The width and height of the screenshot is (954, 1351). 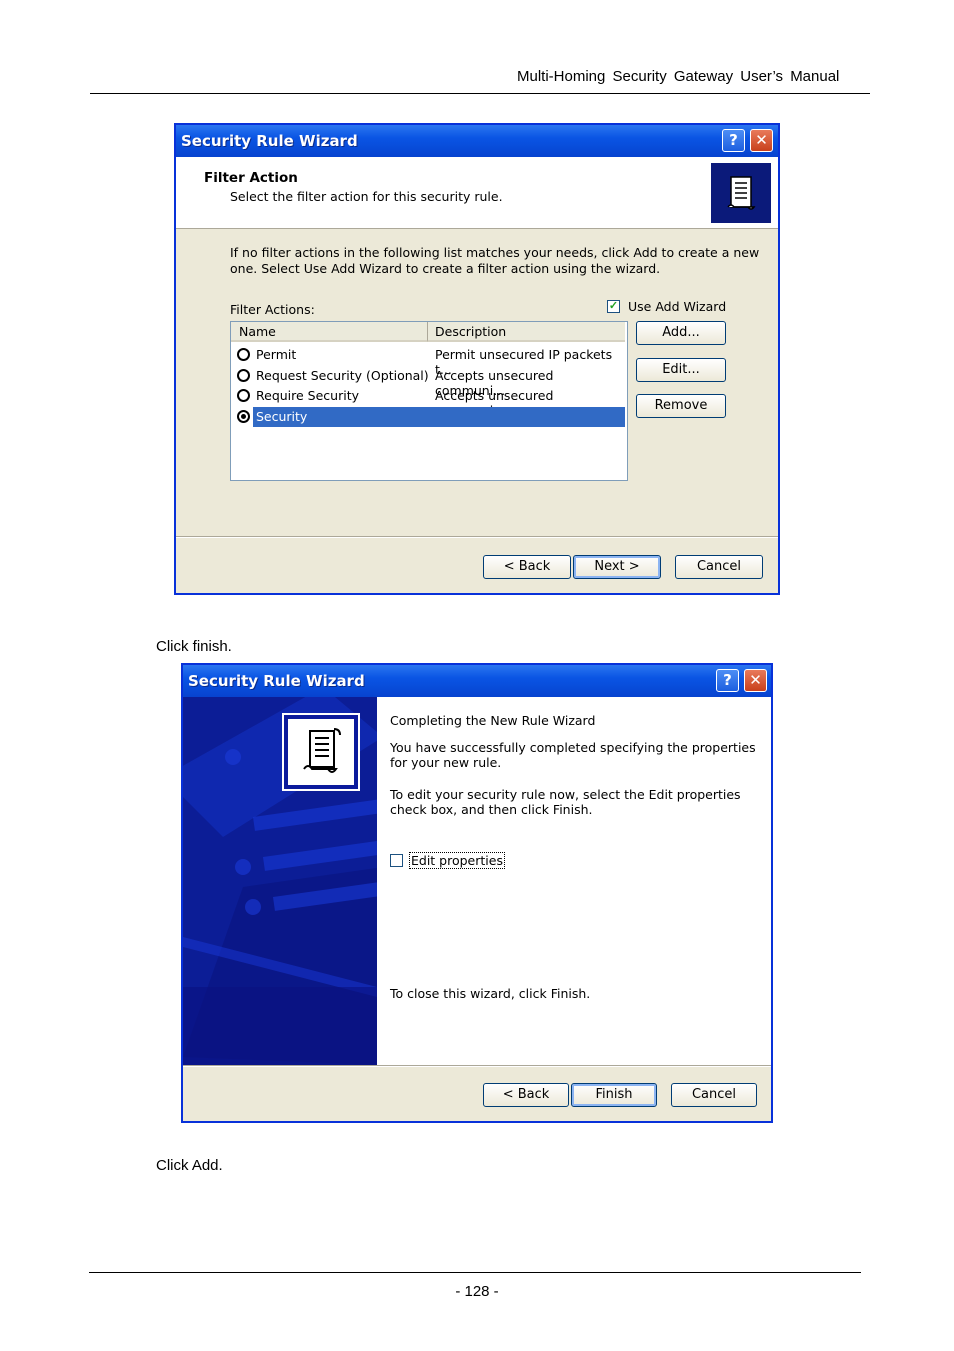 What do you see at coordinates (439, 417) in the screenshot?
I see `selection-highlight` at bounding box center [439, 417].